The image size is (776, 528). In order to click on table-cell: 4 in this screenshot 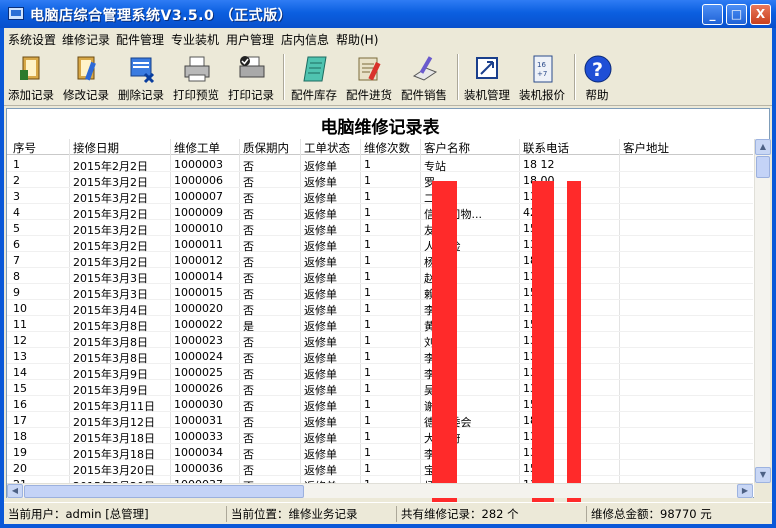, I will do `click(16, 212)`.